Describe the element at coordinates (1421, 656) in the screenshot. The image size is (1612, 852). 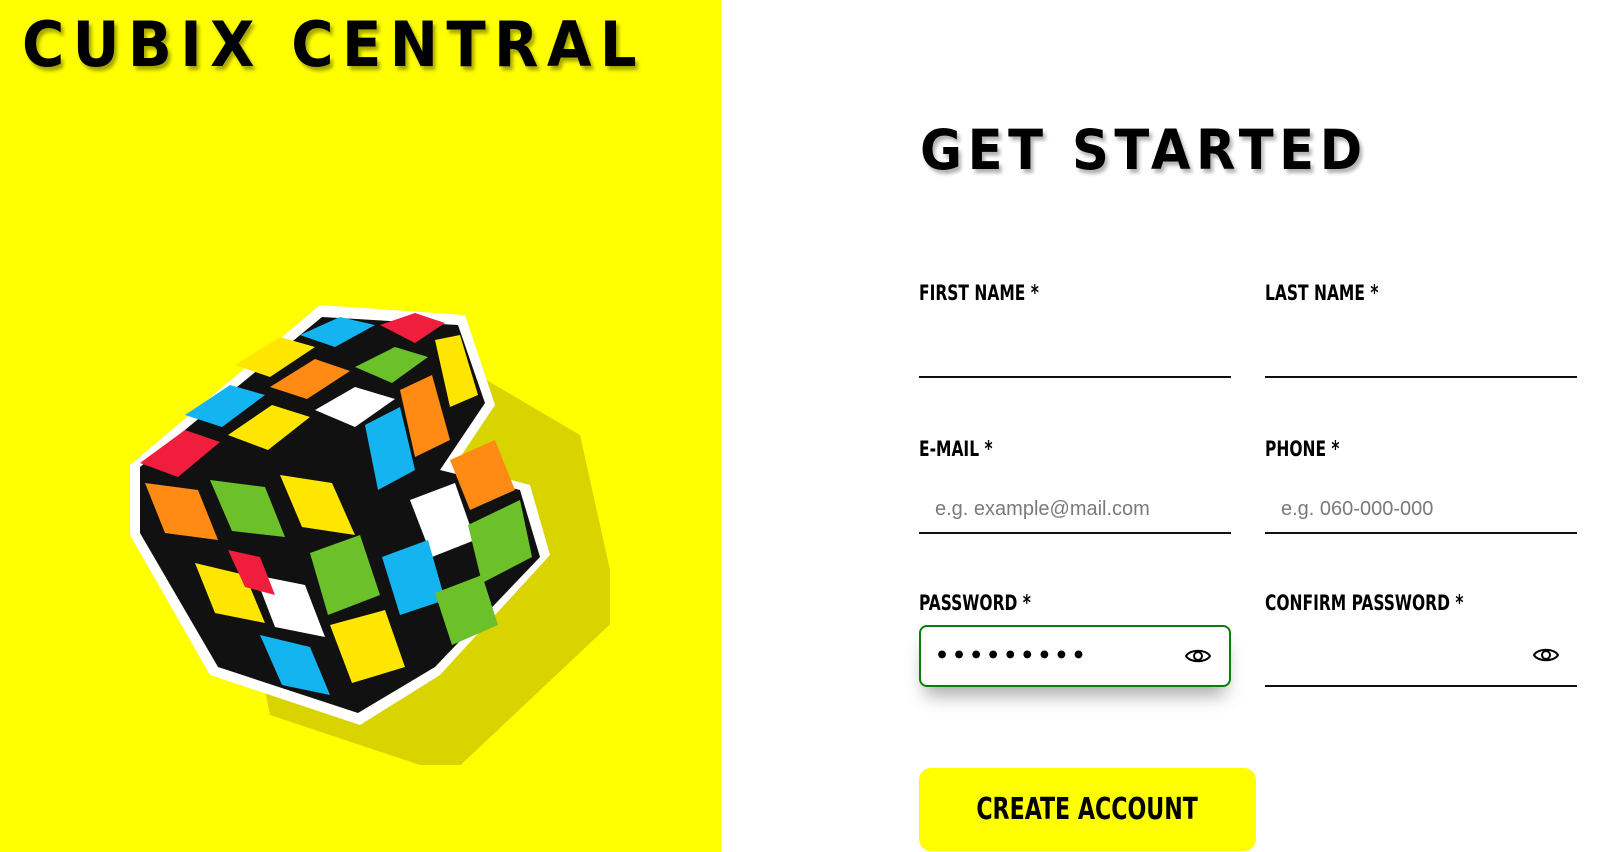
I see `confirm-password-input` at that location.